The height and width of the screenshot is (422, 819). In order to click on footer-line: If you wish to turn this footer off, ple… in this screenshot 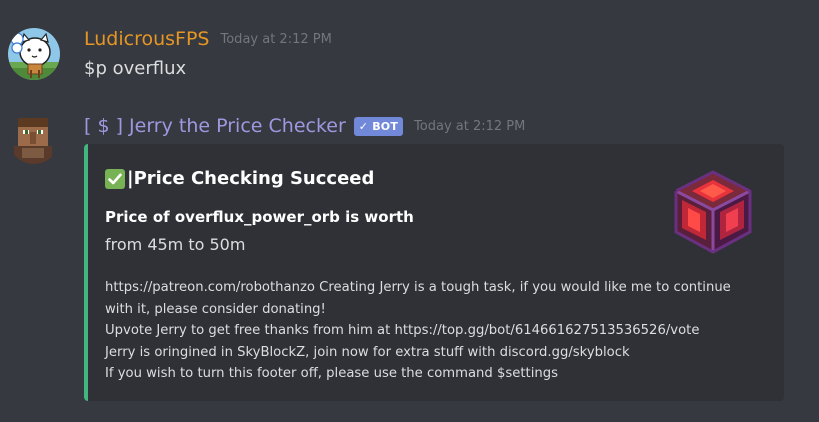, I will do `click(331, 373)`.